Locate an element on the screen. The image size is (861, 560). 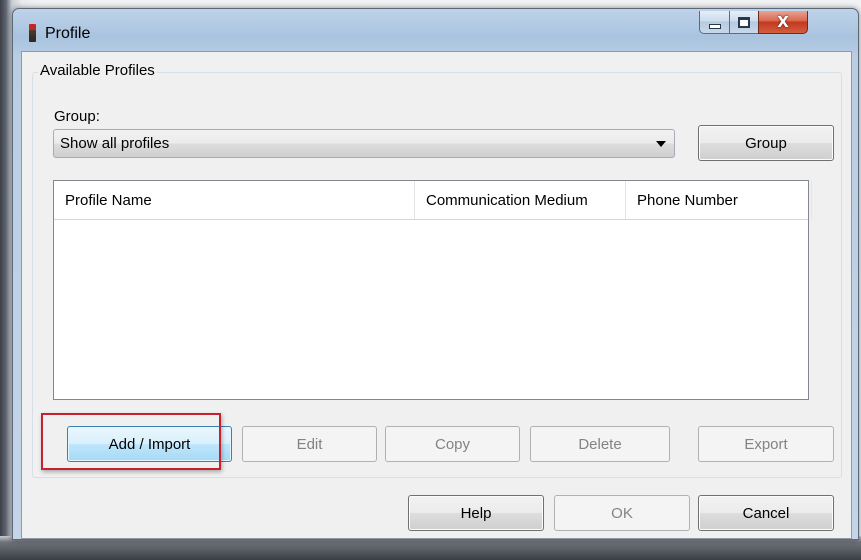
column-communication-medium: Communication Medium is located at coordinates (520, 200).